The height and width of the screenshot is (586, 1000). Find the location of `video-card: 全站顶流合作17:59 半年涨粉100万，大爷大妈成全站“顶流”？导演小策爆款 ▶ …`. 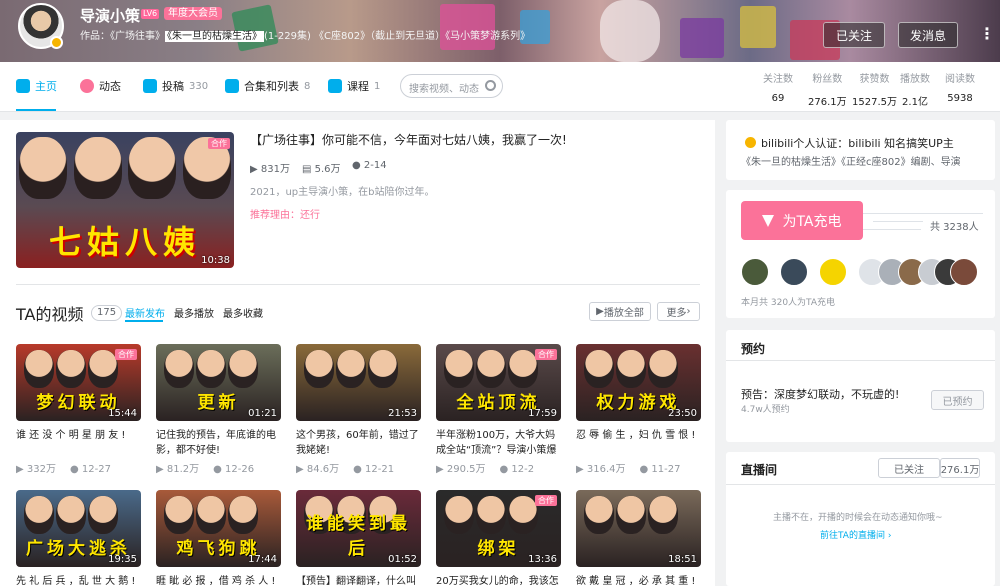

video-card: 全站顶流合作17:59 半年涨粉100万，大爷大妈成全站“顶流”？导演小策爆款 ▶ … is located at coordinates (498, 409).